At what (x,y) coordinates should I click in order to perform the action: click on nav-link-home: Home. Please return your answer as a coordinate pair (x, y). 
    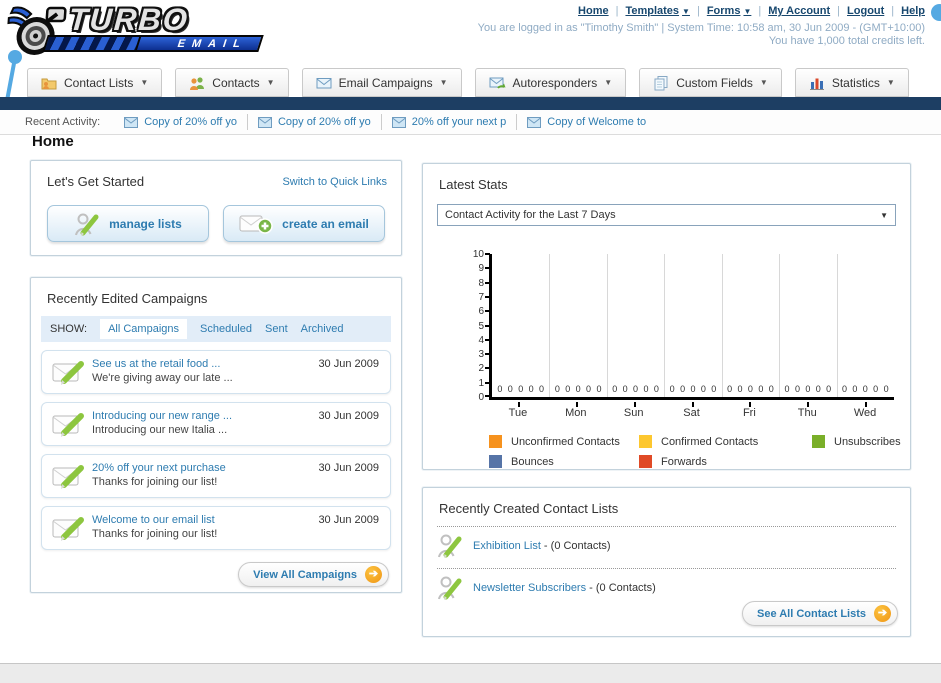
    Looking at the image, I should click on (593, 11).